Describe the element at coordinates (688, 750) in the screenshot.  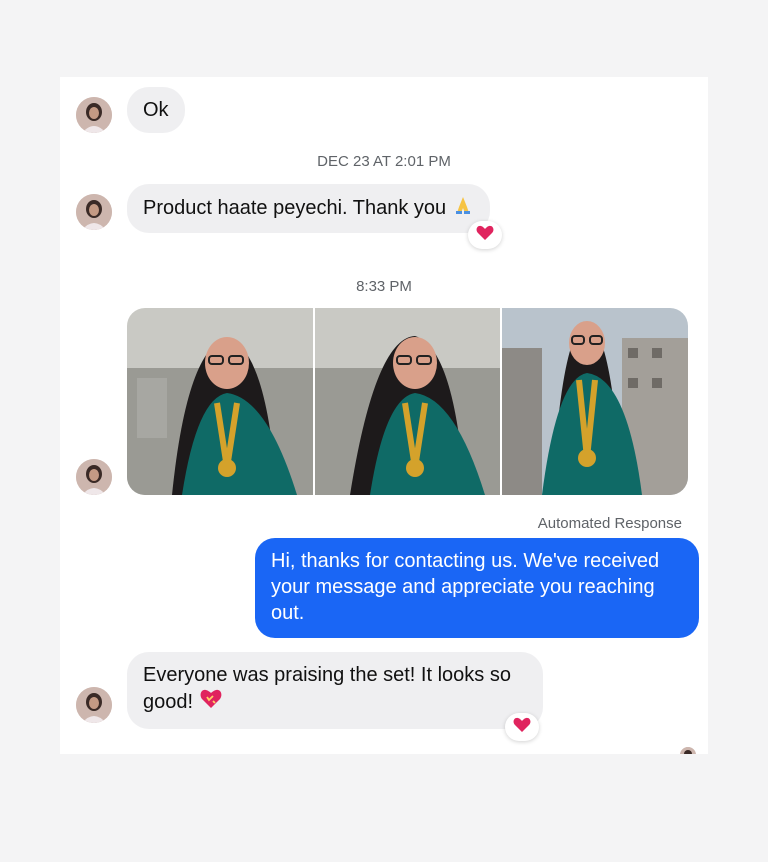
I see `read-receipt-avatar` at that location.